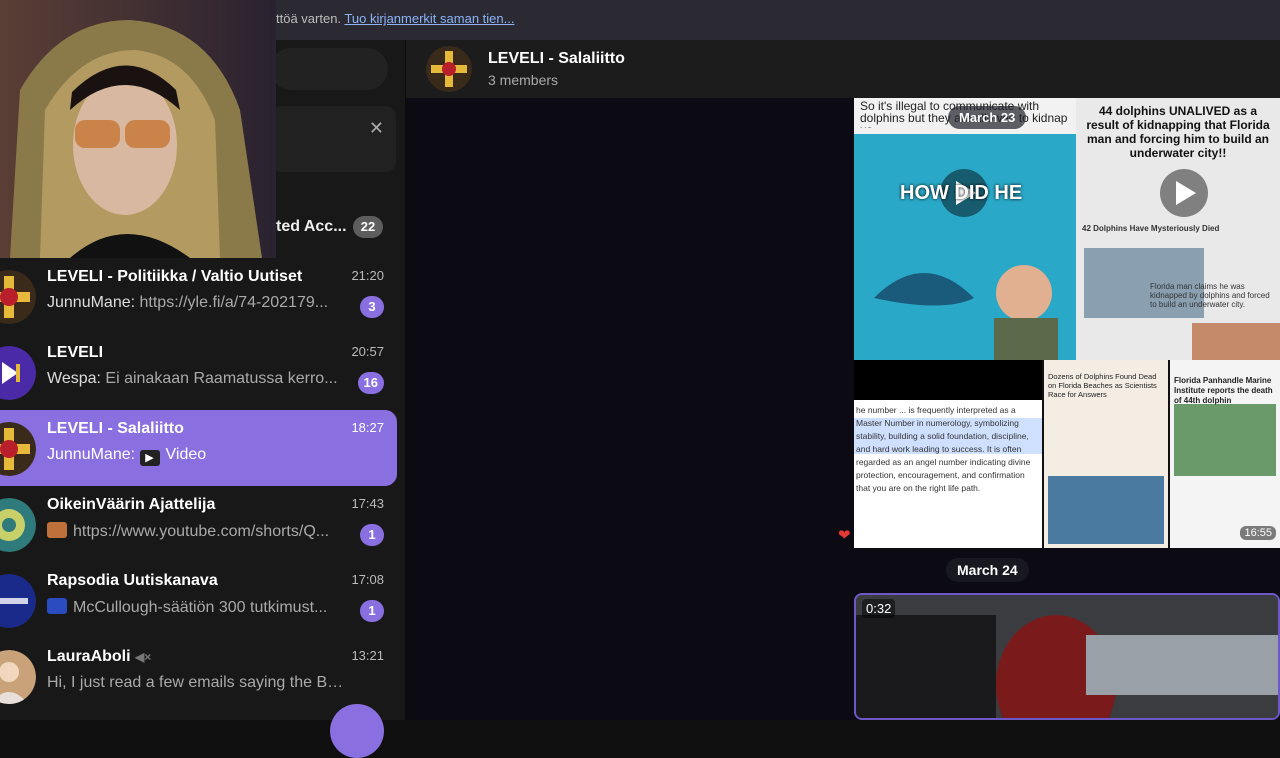 The width and height of the screenshot is (1280, 758). What do you see at coordinates (175, 276) in the screenshot?
I see `chat-name: LEVELI - Politiikka / Valtio Uutiset` at bounding box center [175, 276].